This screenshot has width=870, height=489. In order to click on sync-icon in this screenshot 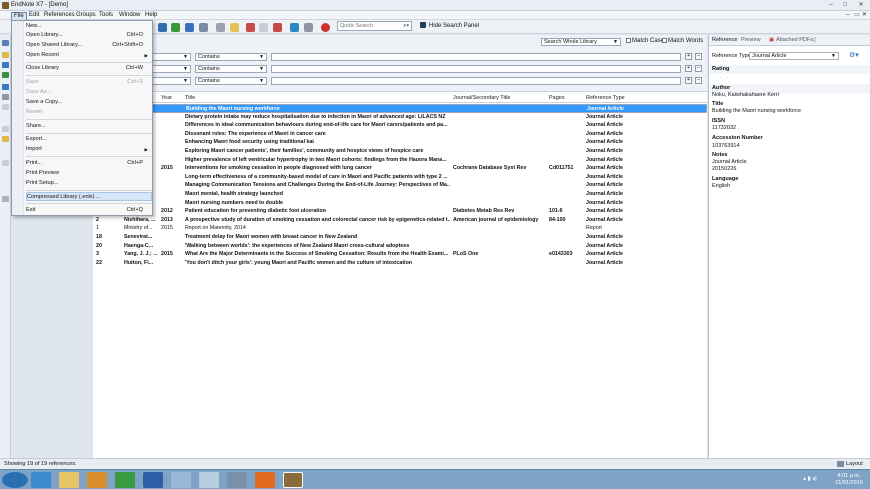, I will do `click(189, 27)`.